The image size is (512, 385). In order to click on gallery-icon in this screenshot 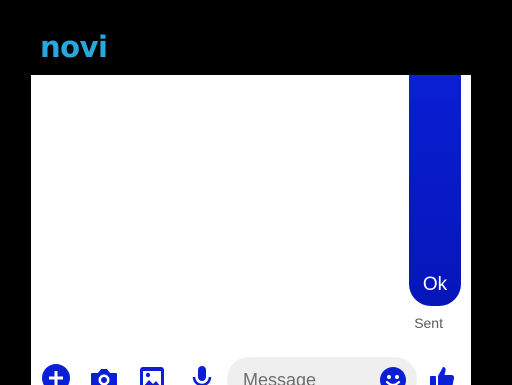, I will do `click(152, 374)`.